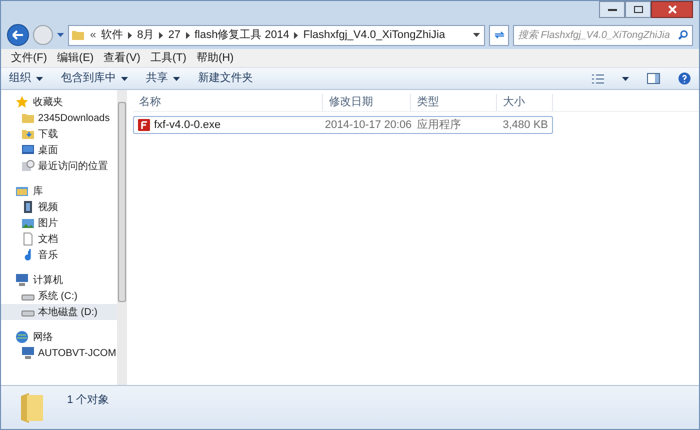  I want to click on toolbar-button: 组织, so click(26, 78).